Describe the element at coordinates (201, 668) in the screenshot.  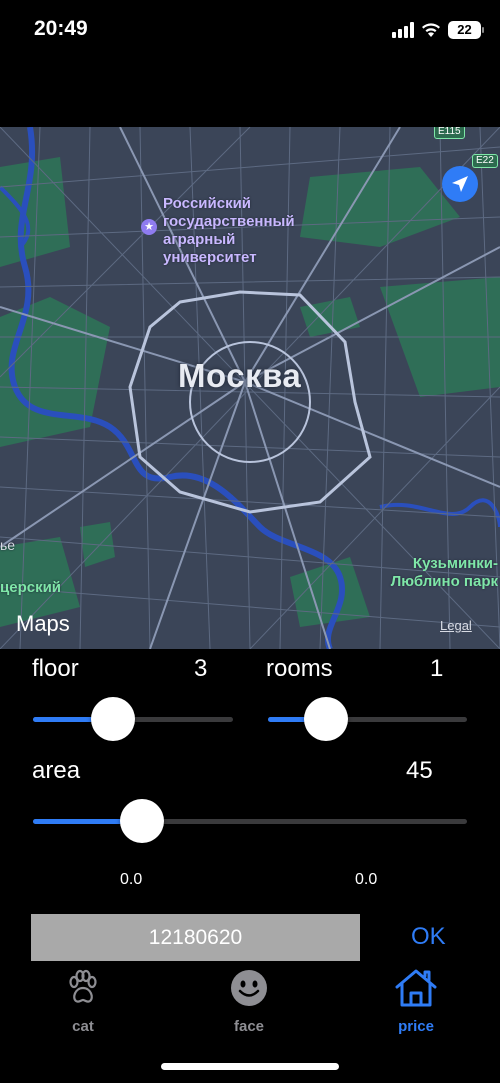
I see `floor-value: 3` at that location.